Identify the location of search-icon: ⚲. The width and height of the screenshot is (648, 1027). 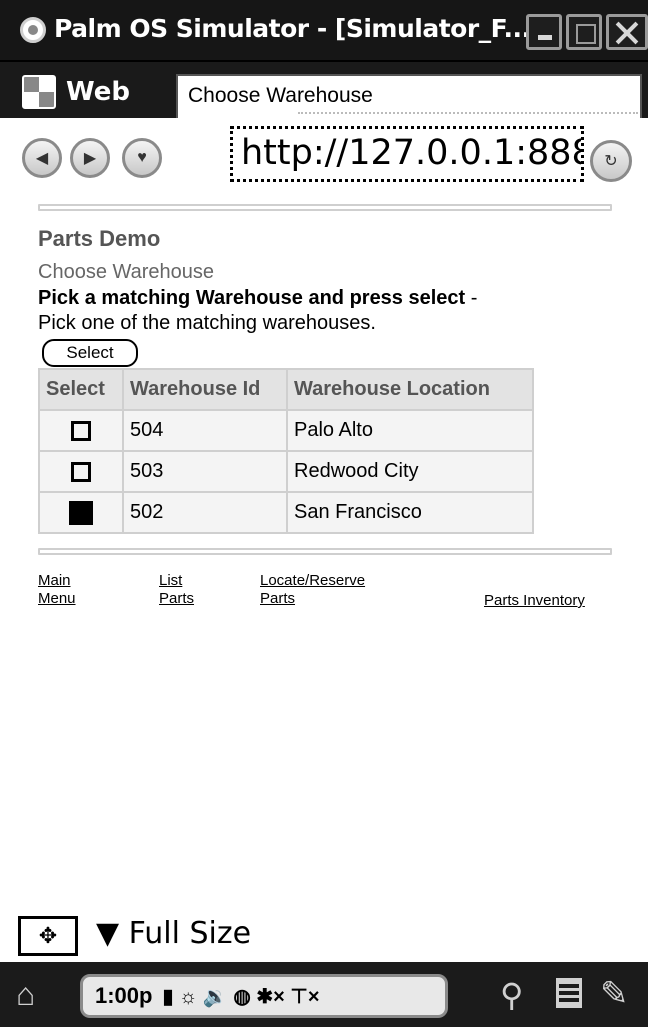
(511, 995).